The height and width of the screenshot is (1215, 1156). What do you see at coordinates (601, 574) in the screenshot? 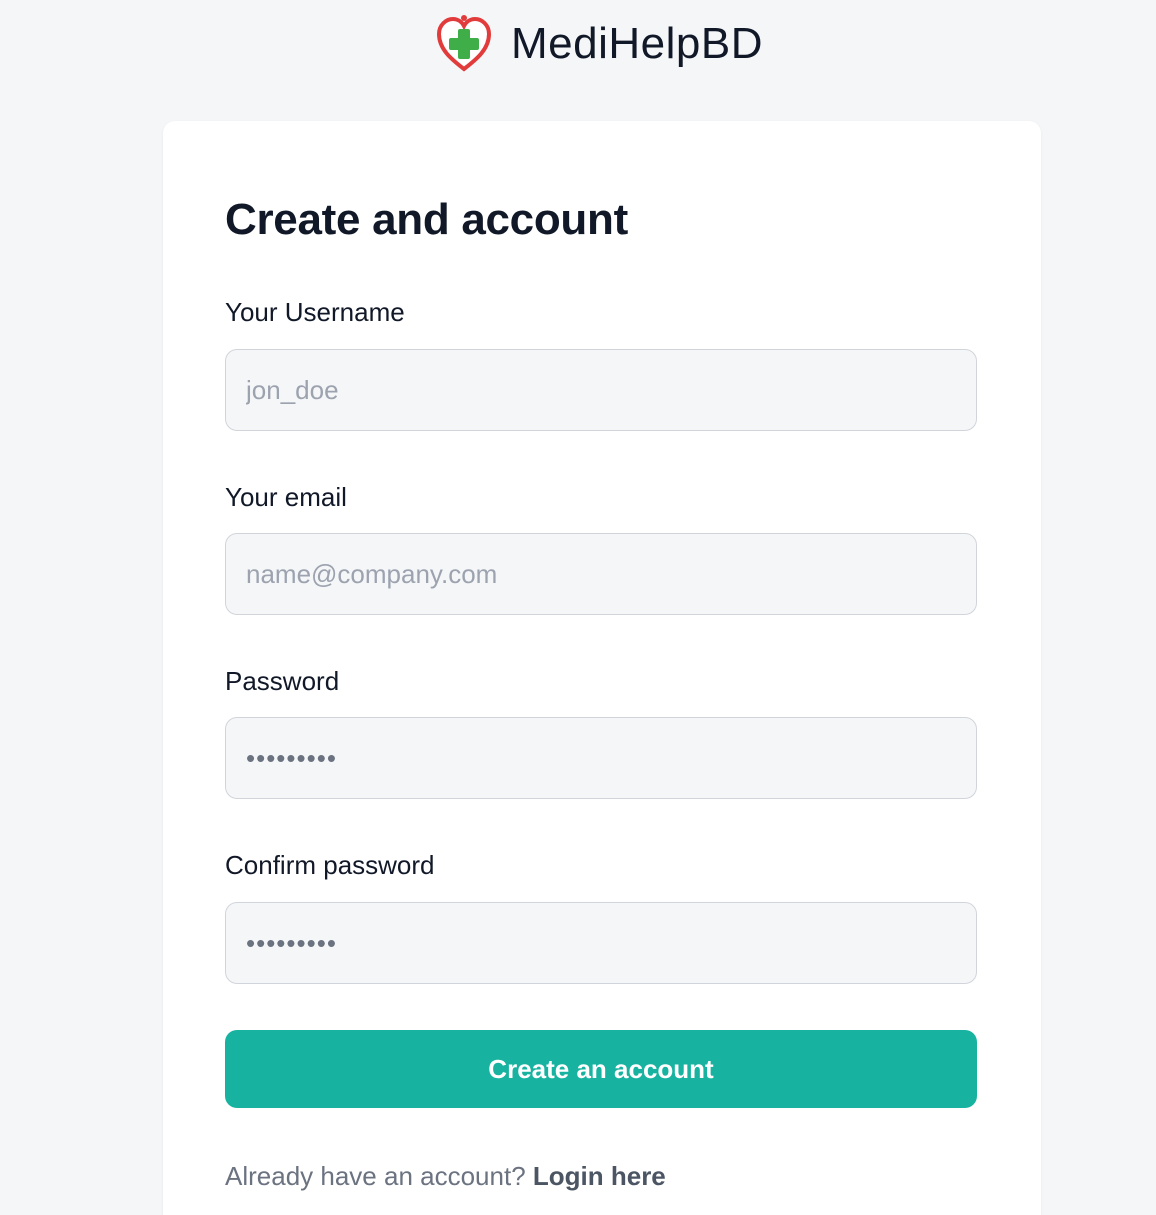
I see `email-input` at bounding box center [601, 574].